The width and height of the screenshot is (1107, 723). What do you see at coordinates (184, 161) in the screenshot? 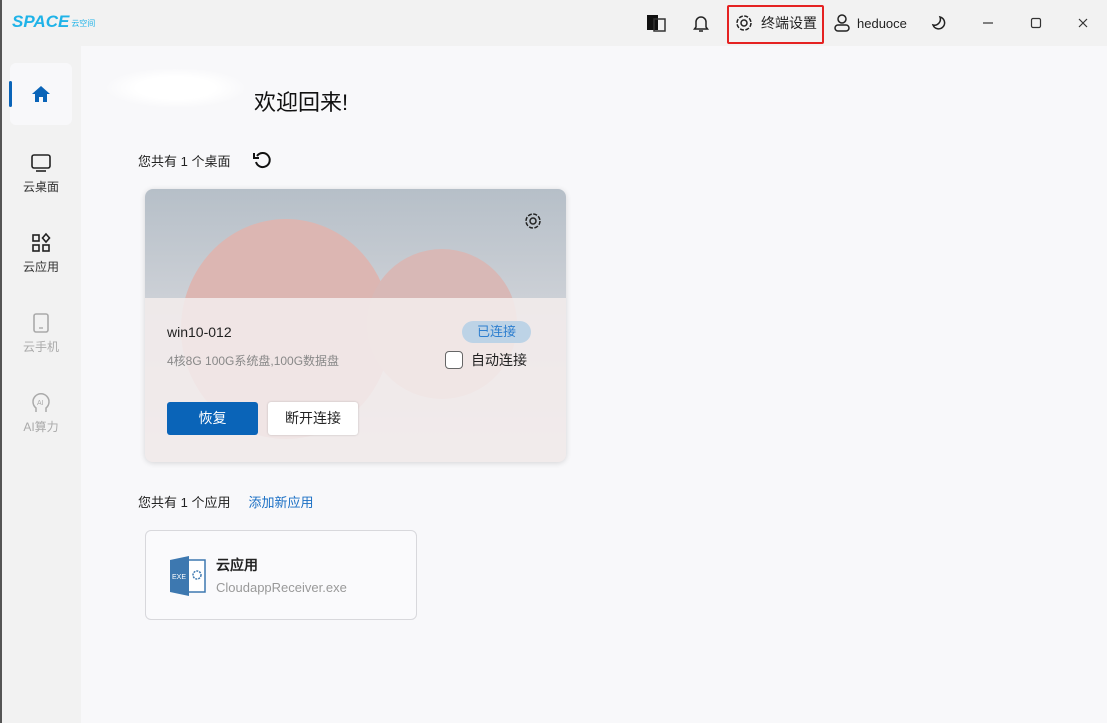
I see `desktops-count: 您共有 1 个桌面` at bounding box center [184, 161].